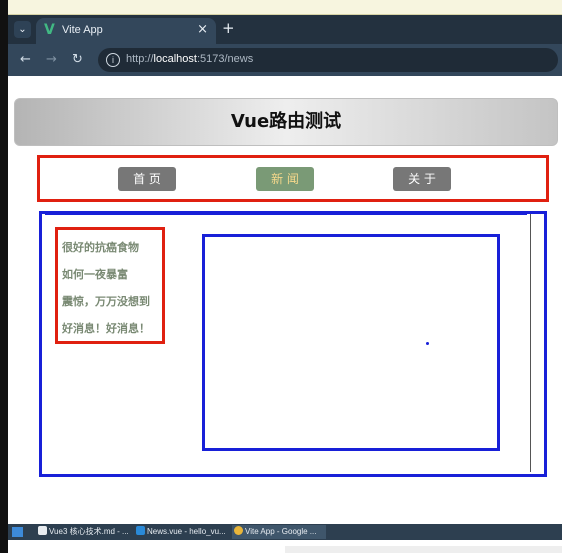 Image resolution: width=562 pixels, height=553 pixels. Describe the element at coordinates (42, 530) in the screenshot. I see `typora-icon` at that location.